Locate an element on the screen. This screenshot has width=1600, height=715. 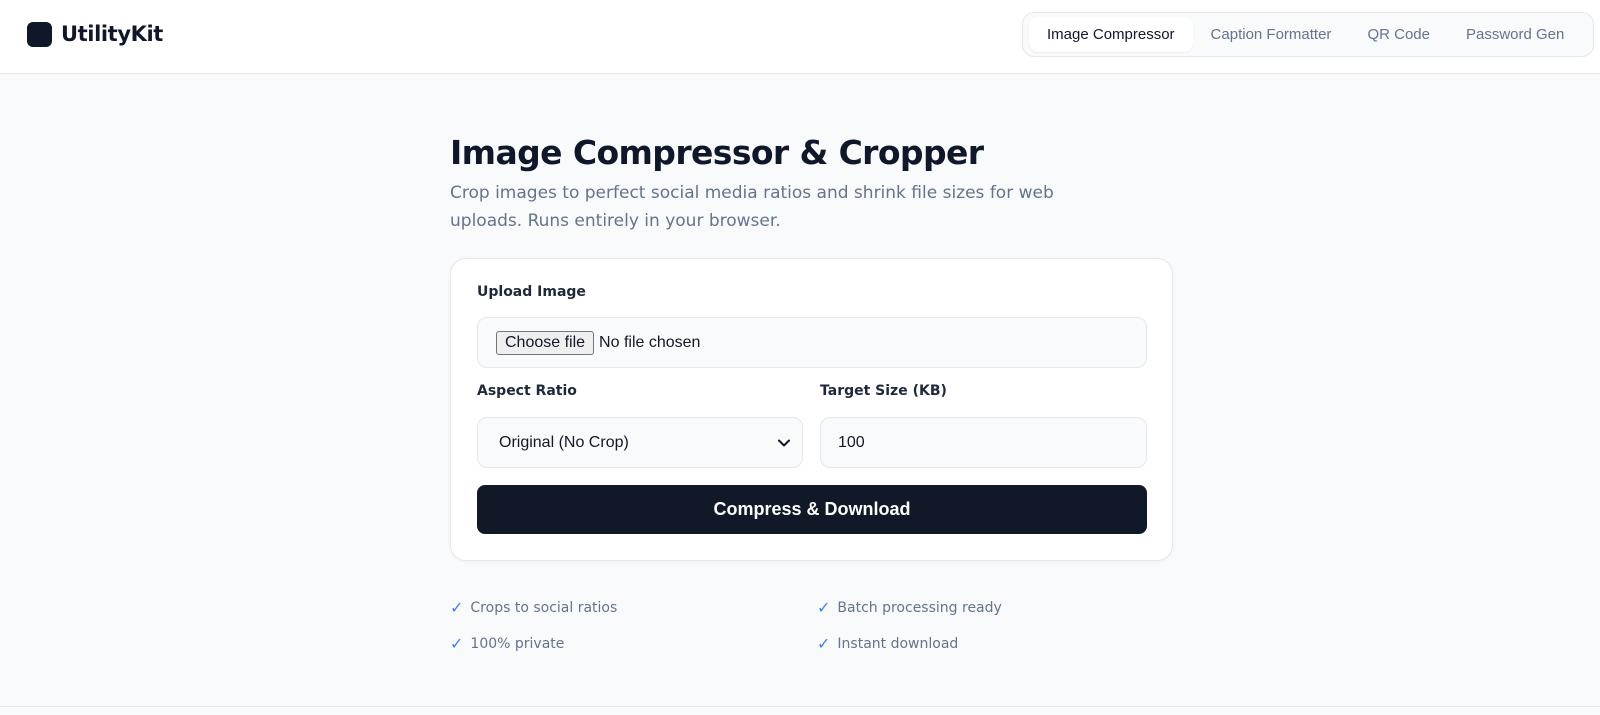
upload-label: Upload Image is located at coordinates (531, 292).